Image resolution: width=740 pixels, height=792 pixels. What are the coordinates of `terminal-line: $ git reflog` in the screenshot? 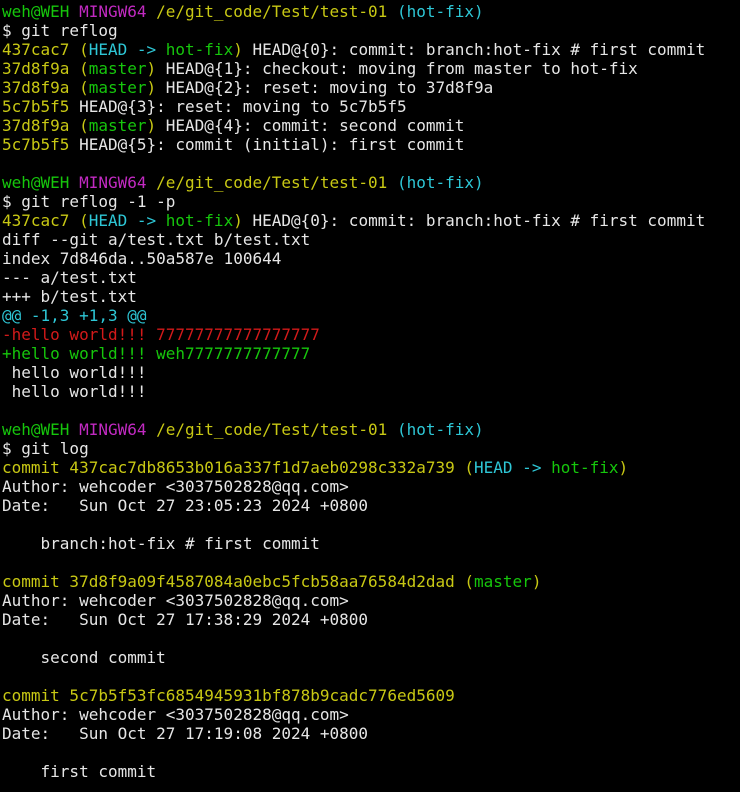 It's located at (371, 30).